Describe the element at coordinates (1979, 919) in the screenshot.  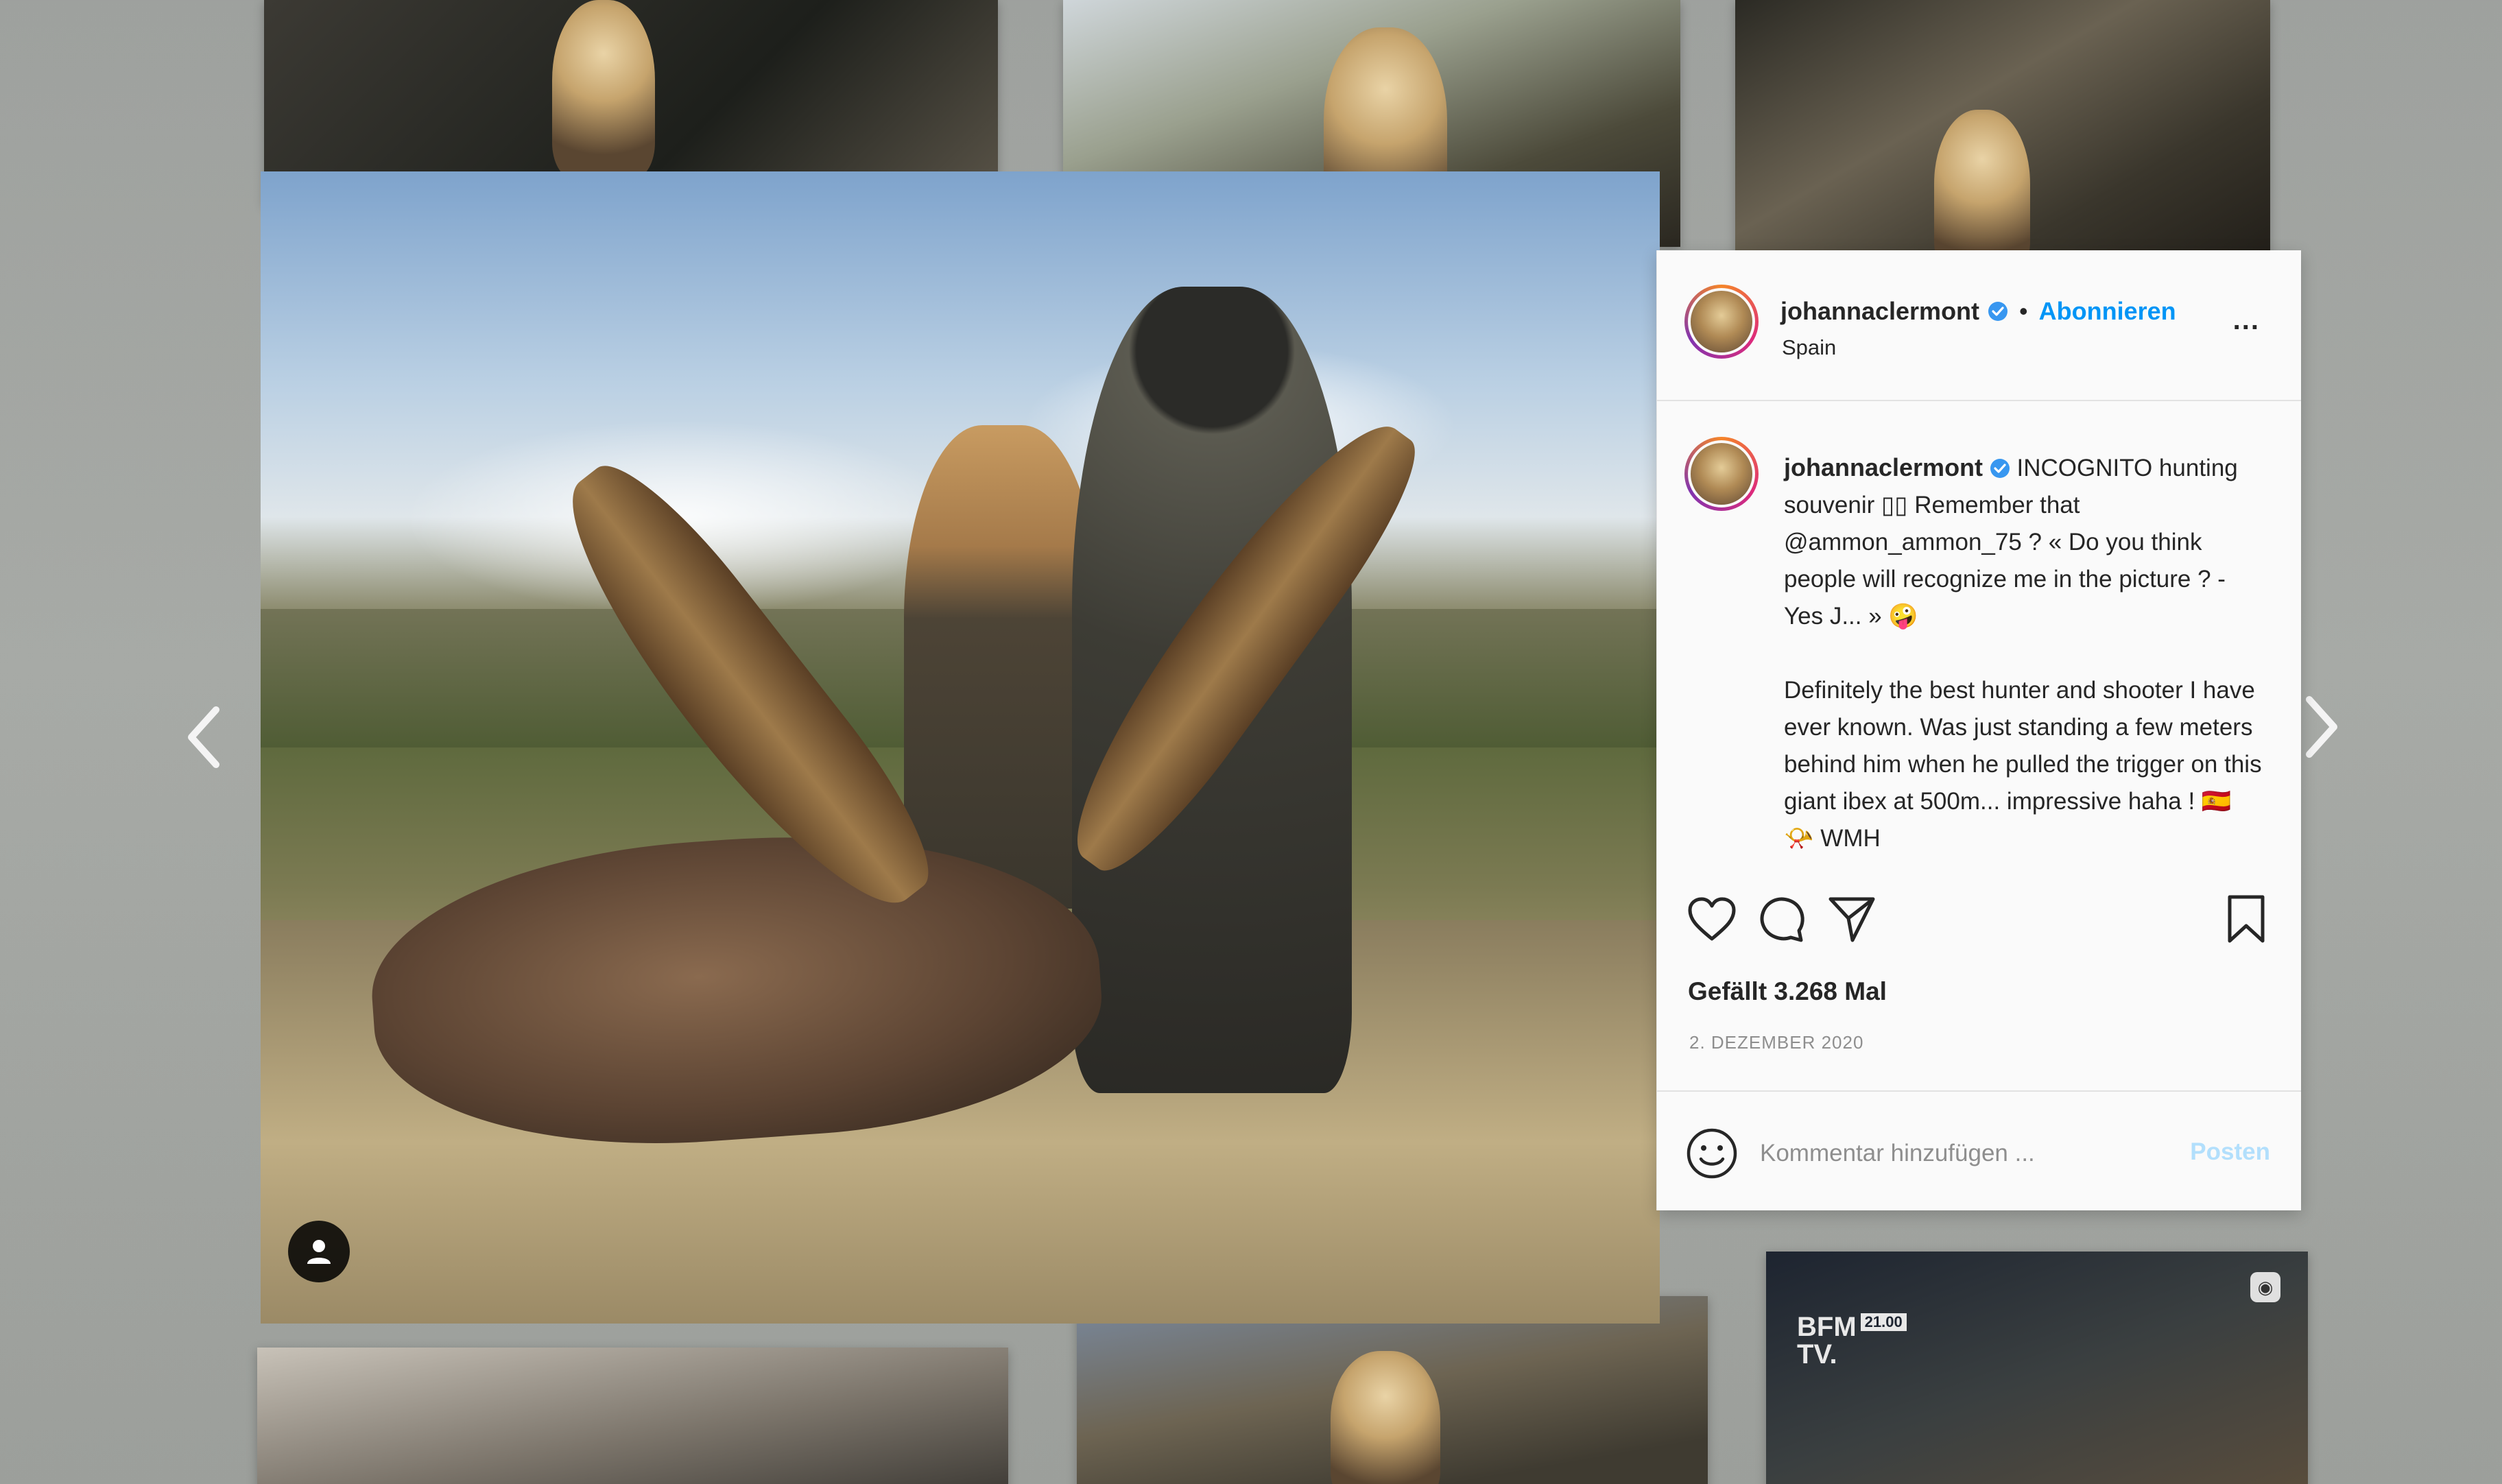
I see `post-actions` at that location.